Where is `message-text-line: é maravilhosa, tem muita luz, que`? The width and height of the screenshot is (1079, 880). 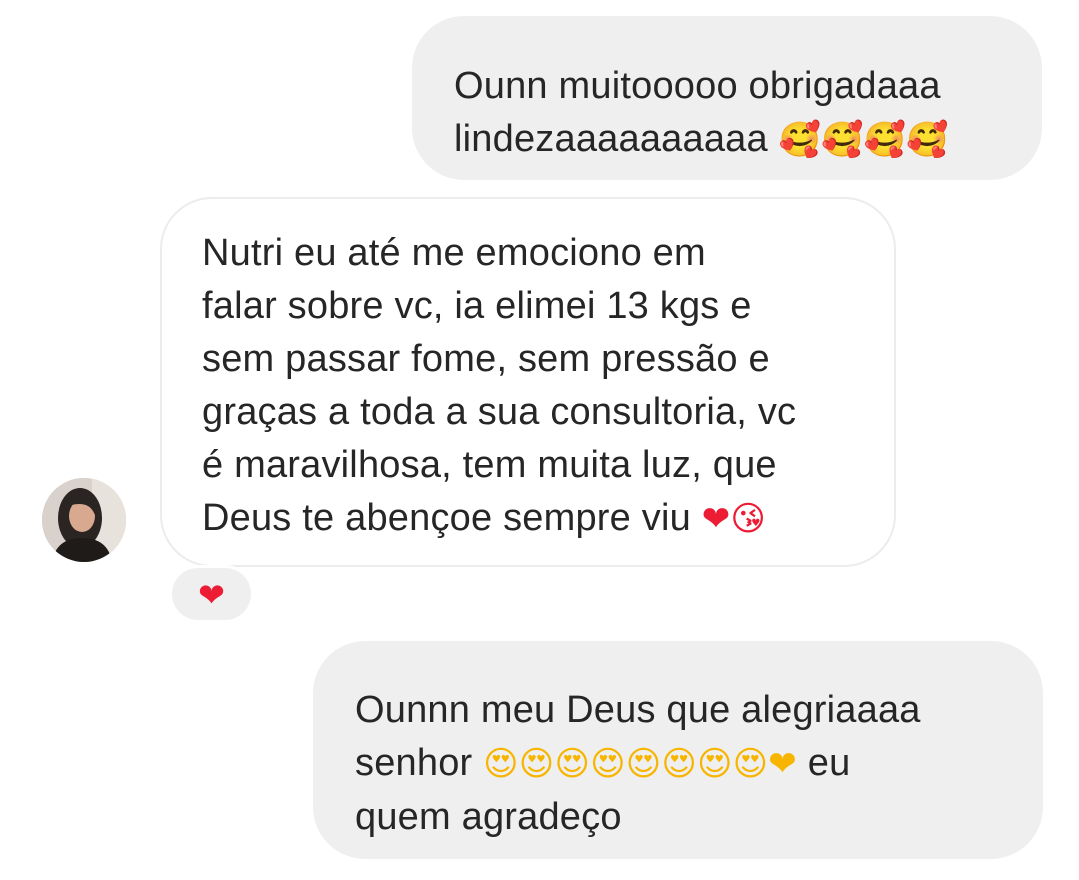 message-text-line: é maravilhosa, tem muita luz, que is located at coordinates (489, 465).